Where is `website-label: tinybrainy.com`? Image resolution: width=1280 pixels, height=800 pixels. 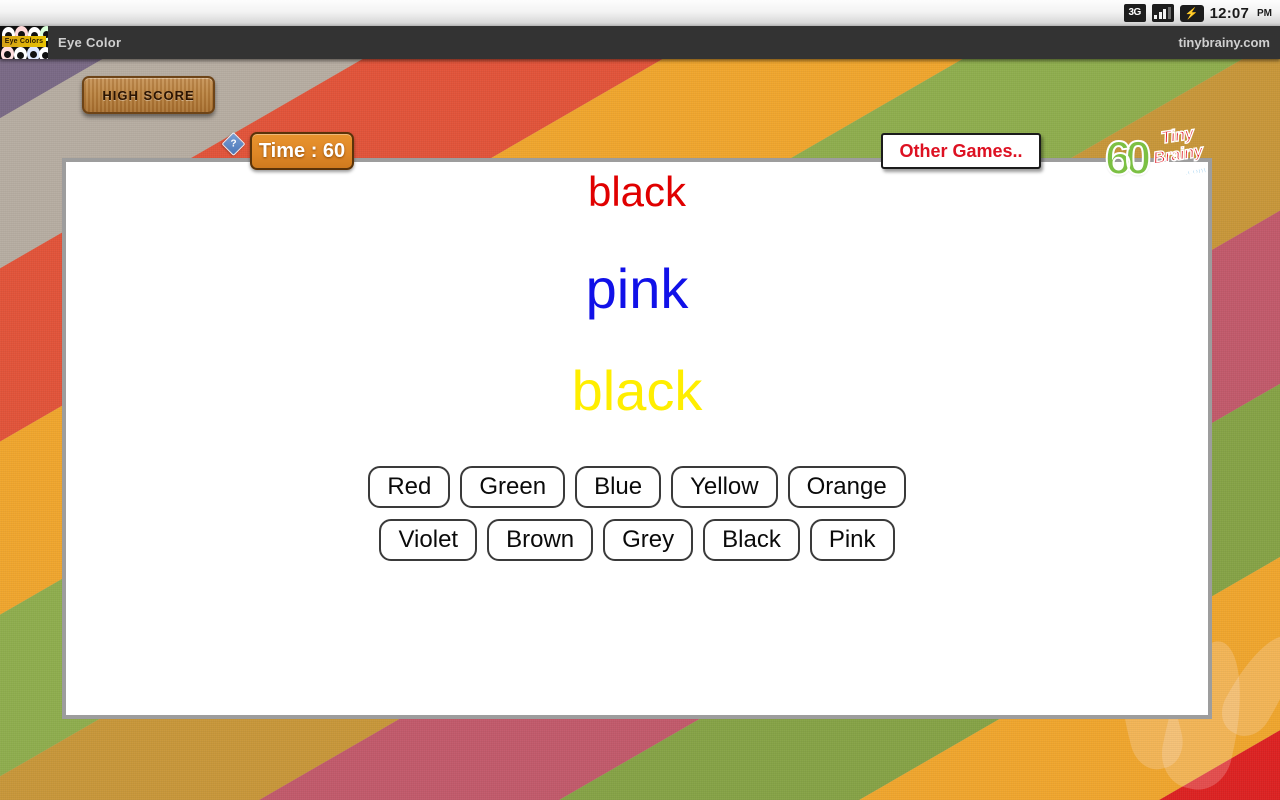
website-label: tinybrainy.com is located at coordinates (1224, 42).